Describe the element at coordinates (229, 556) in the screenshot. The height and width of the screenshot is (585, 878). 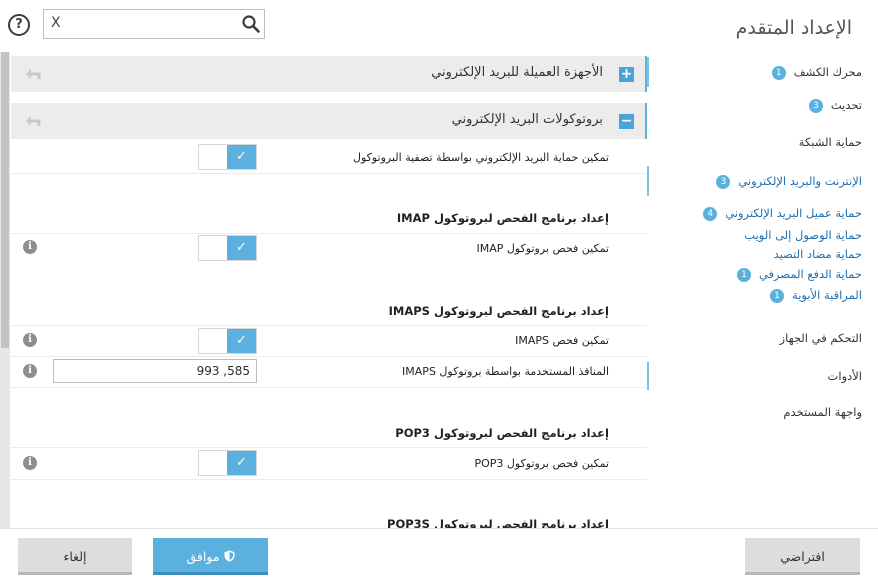
I see `shield-icon` at that location.